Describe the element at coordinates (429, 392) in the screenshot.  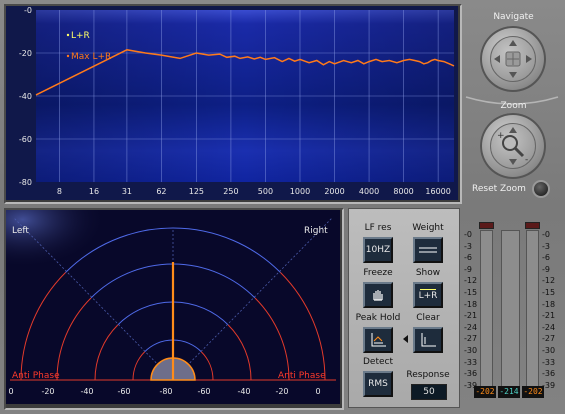
I see `response-field: 50` at that location.